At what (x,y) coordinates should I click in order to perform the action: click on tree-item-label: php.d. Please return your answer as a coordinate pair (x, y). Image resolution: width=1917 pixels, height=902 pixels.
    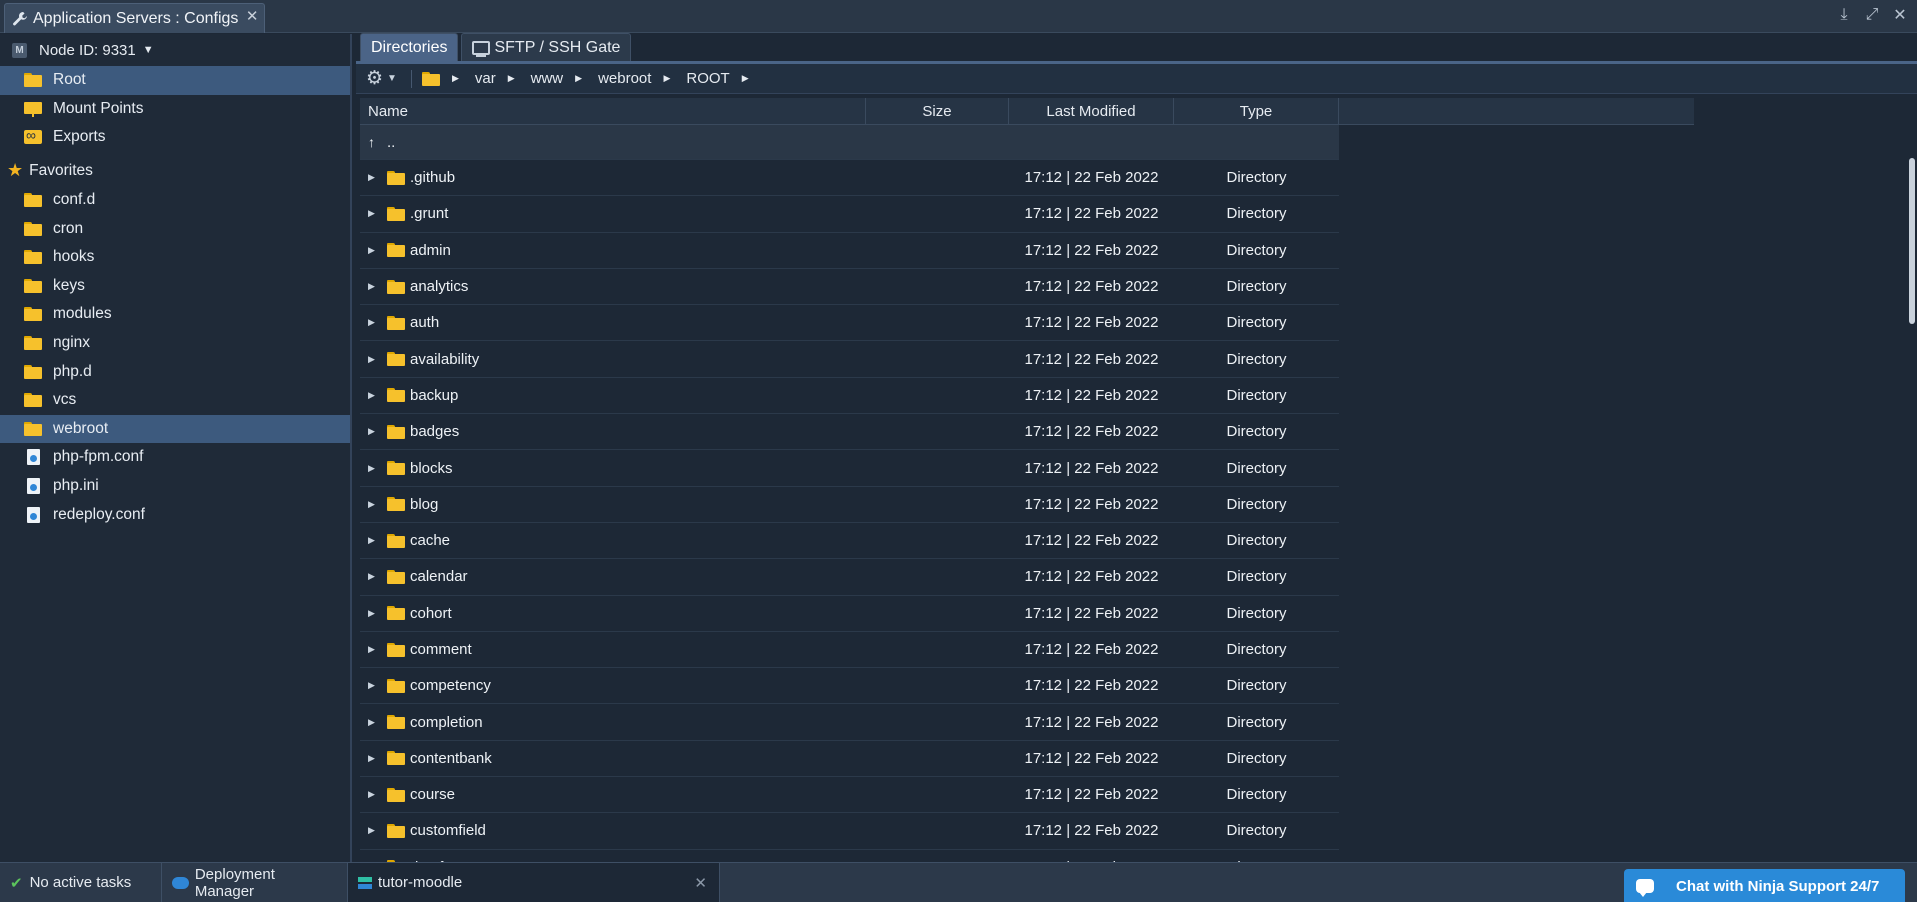
    Looking at the image, I should click on (72, 371).